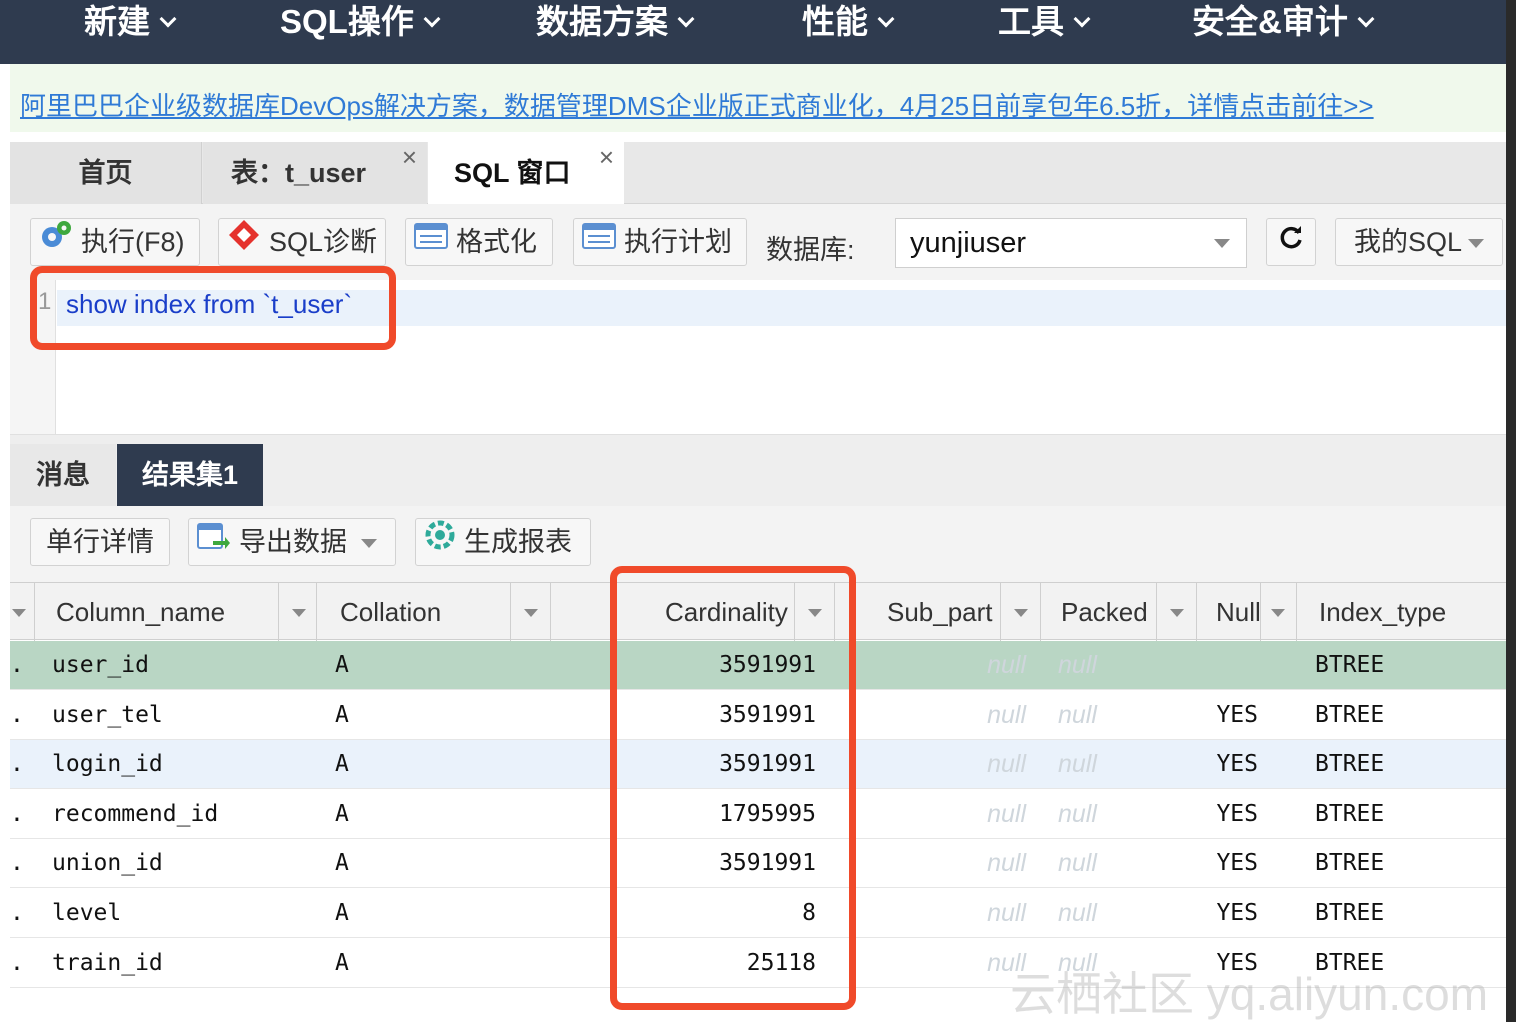 The height and width of the screenshot is (1022, 1516). Describe the element at coordinates (1382, 612) in the screenshot. I see `header-index-type: Index_type` at that location.